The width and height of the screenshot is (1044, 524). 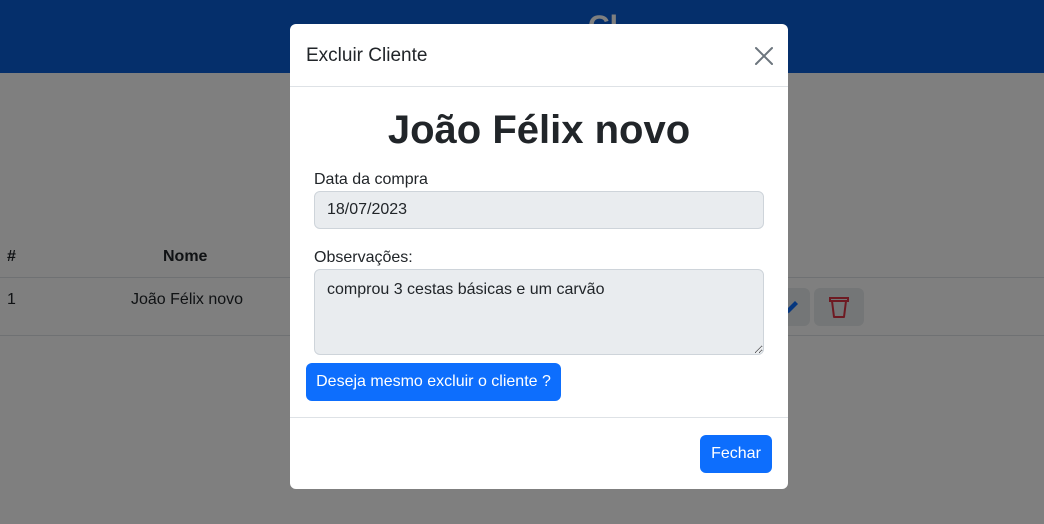 What do you see at coordinates (539, 55) in the screenshot?
I see `modal-header: Excluir Cliente` at bounding box center [539, 55].